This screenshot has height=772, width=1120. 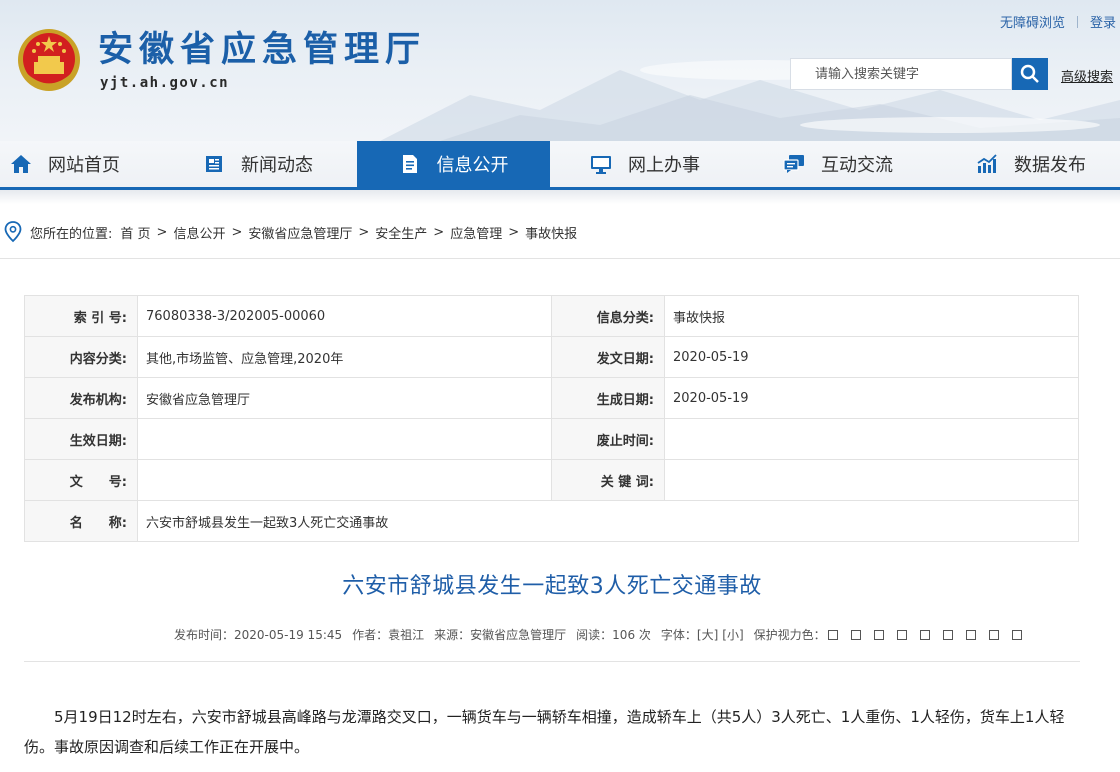 What do you see at coordinates (608, 357) in the screenshot?
I see `issue-date-label: 发文日期:` at bounding box center [608, 357].